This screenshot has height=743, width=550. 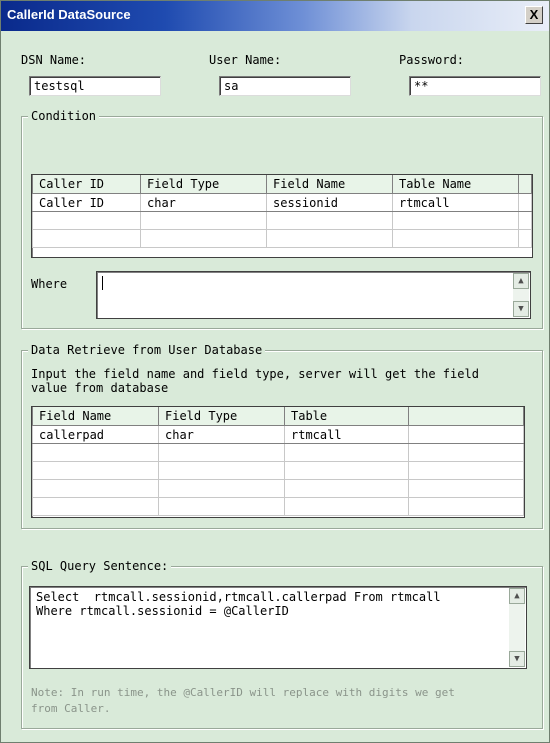 I want to click on cell-table: rtmcall, so click(x=346, y=434).